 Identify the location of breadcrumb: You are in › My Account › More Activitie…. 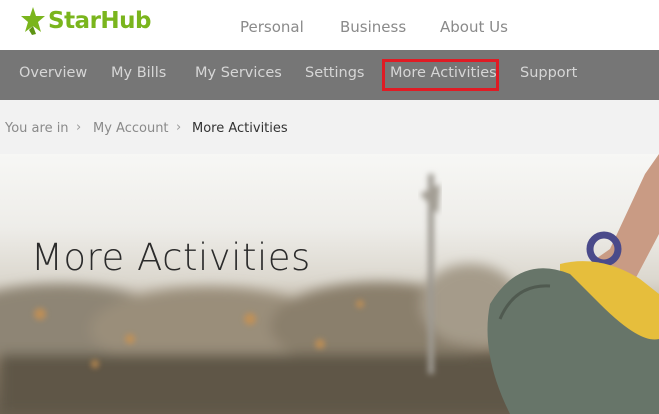
(329, 127).